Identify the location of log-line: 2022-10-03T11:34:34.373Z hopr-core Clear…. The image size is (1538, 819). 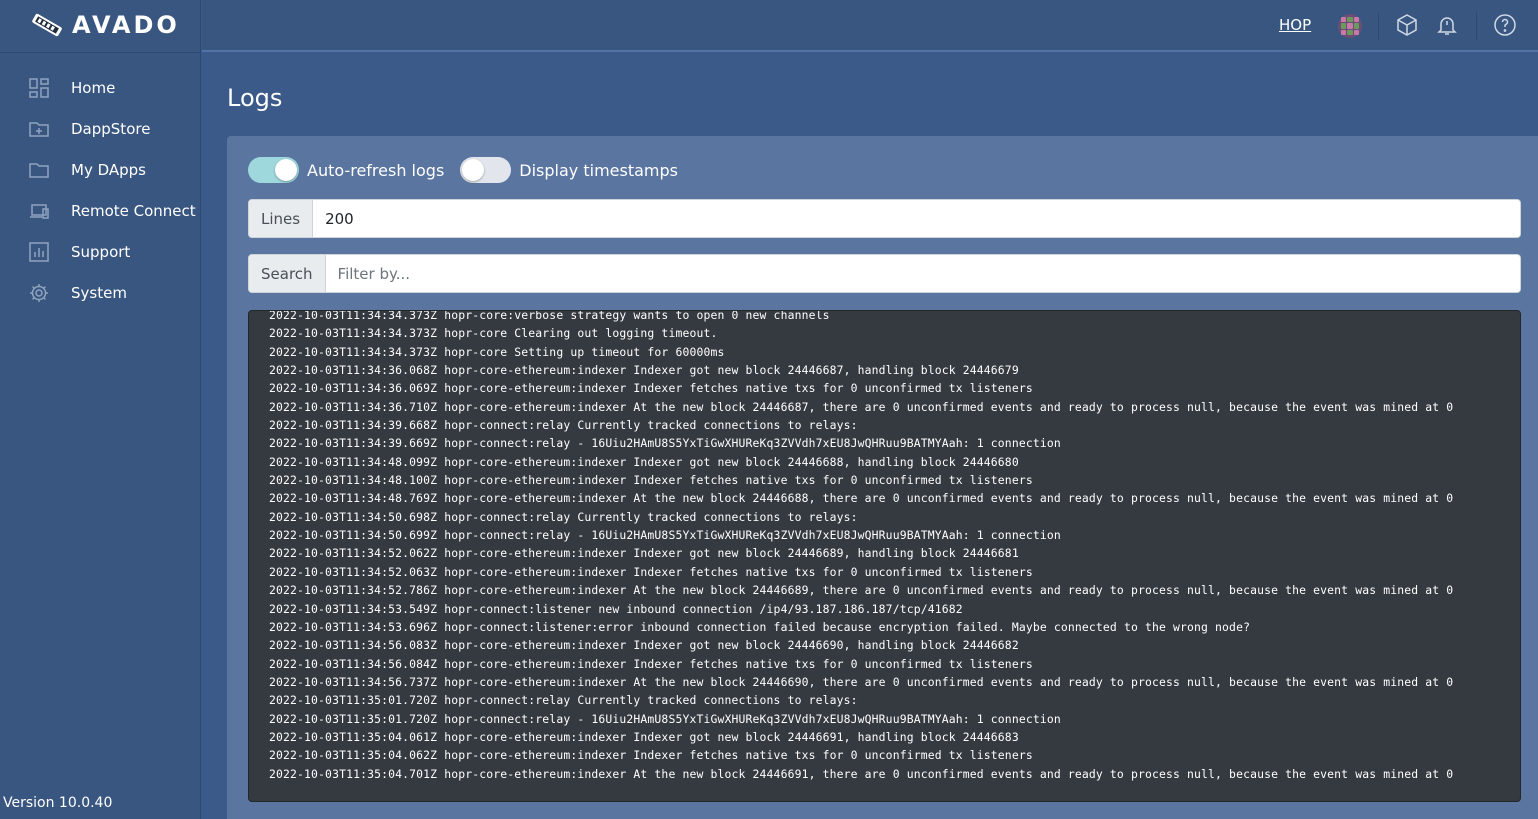
(493, 333).